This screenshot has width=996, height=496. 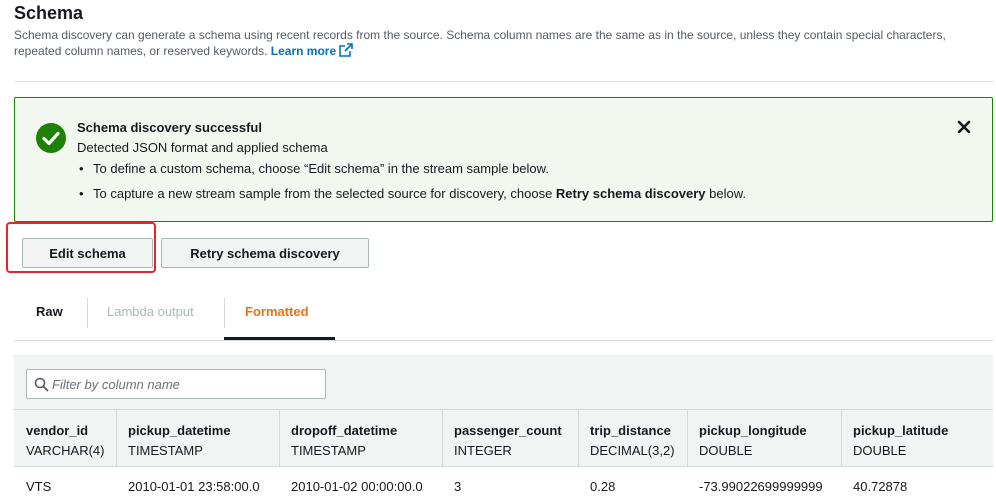 I want to click on column-header-dropoff-datetime: dropoff_datetime, so click(x=344, y=430).